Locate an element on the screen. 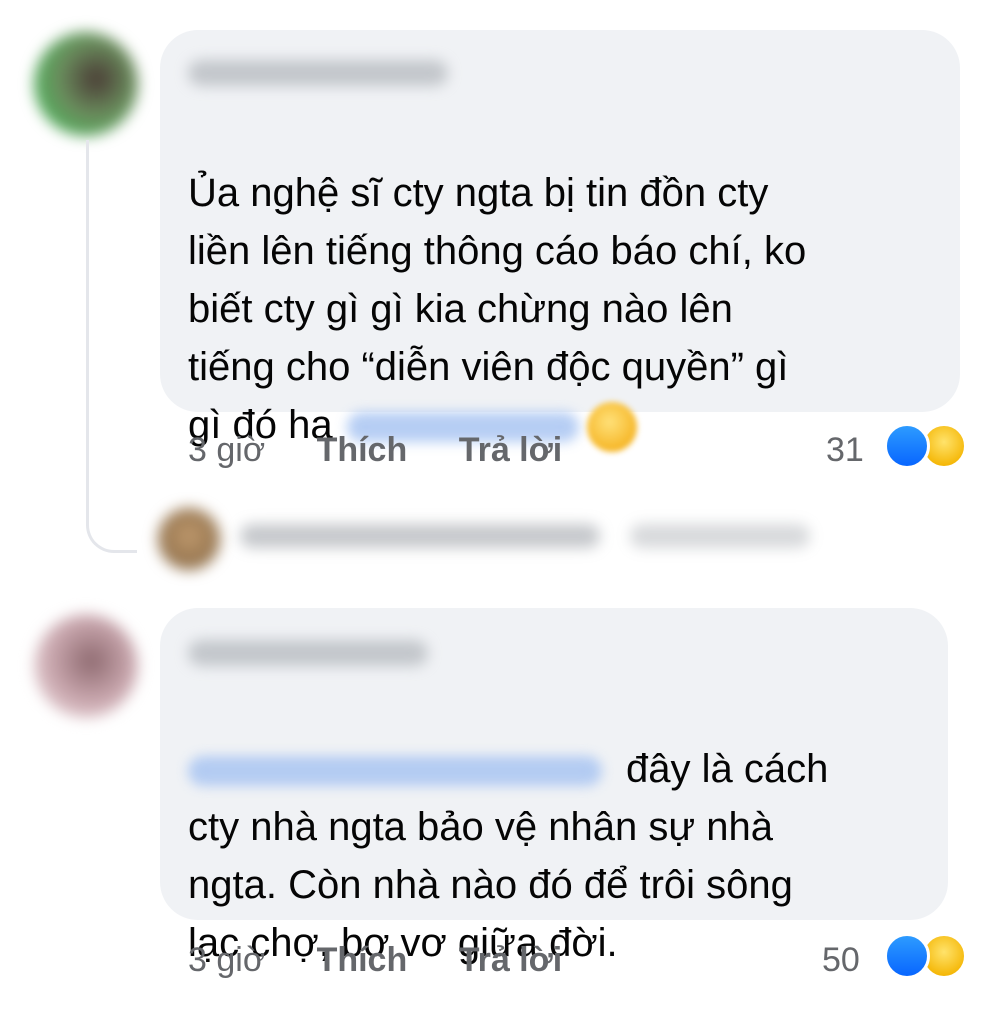 The height and width of the screenshot is (1030, 1000). reply-count-link is located at coordinates (720, 536).